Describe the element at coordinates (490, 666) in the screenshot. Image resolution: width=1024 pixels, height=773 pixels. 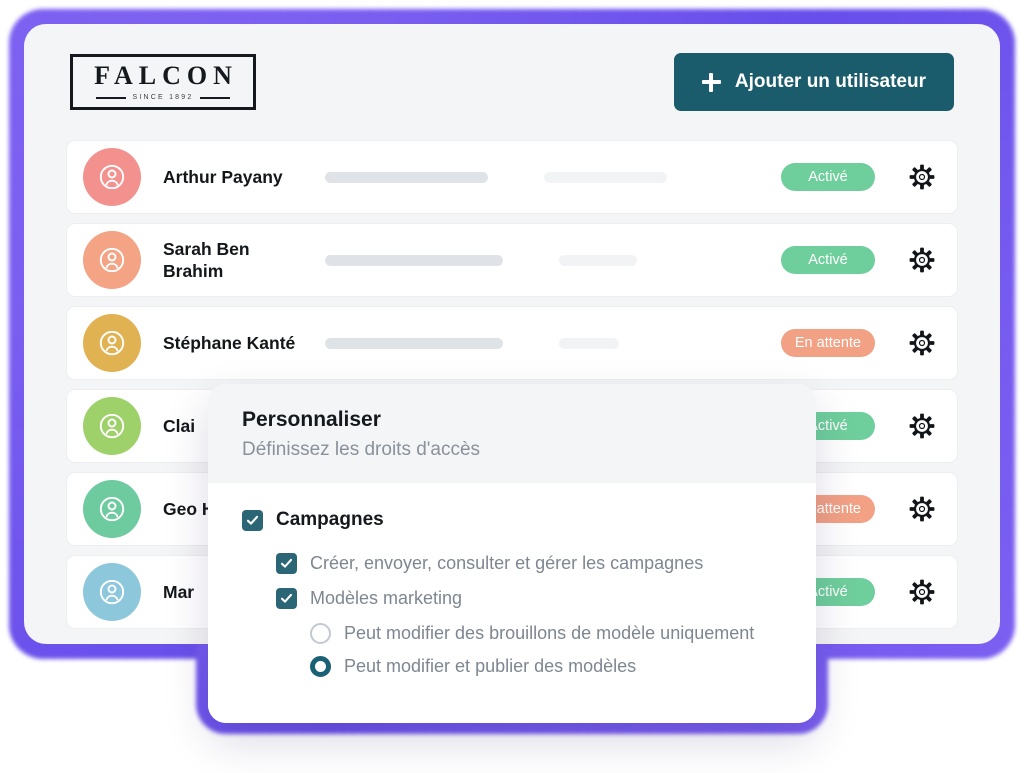
I see `permission-radio-label: Peut modifier et publier des modèles` at that location.